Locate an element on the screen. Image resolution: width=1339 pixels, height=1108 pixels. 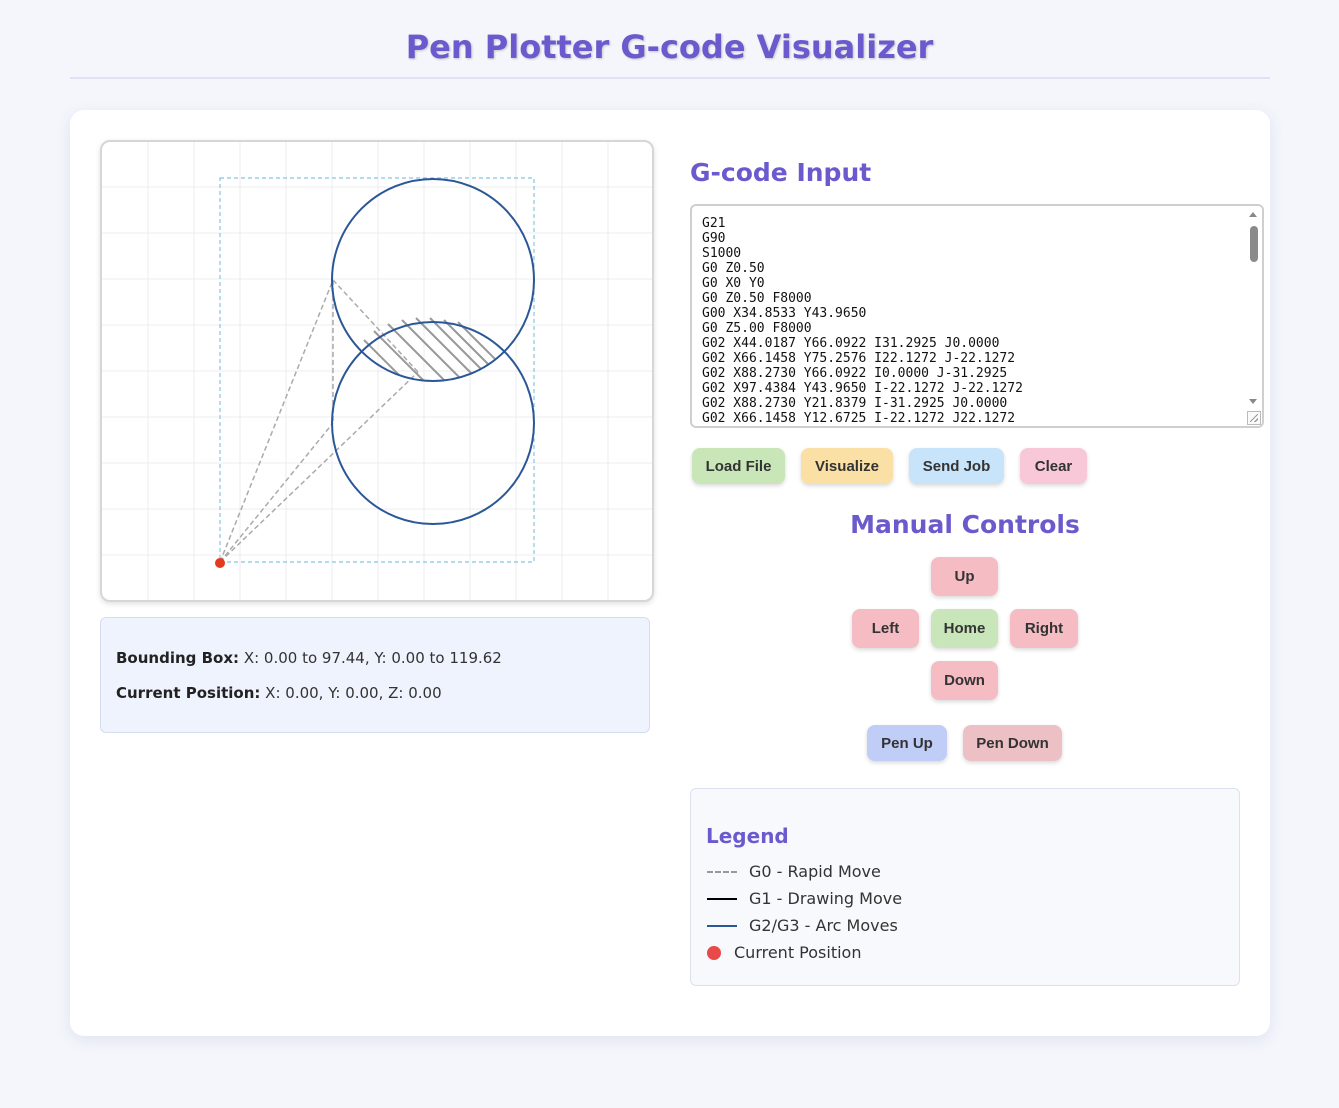
scroll-thumb is located at coordinates (1254, 244).